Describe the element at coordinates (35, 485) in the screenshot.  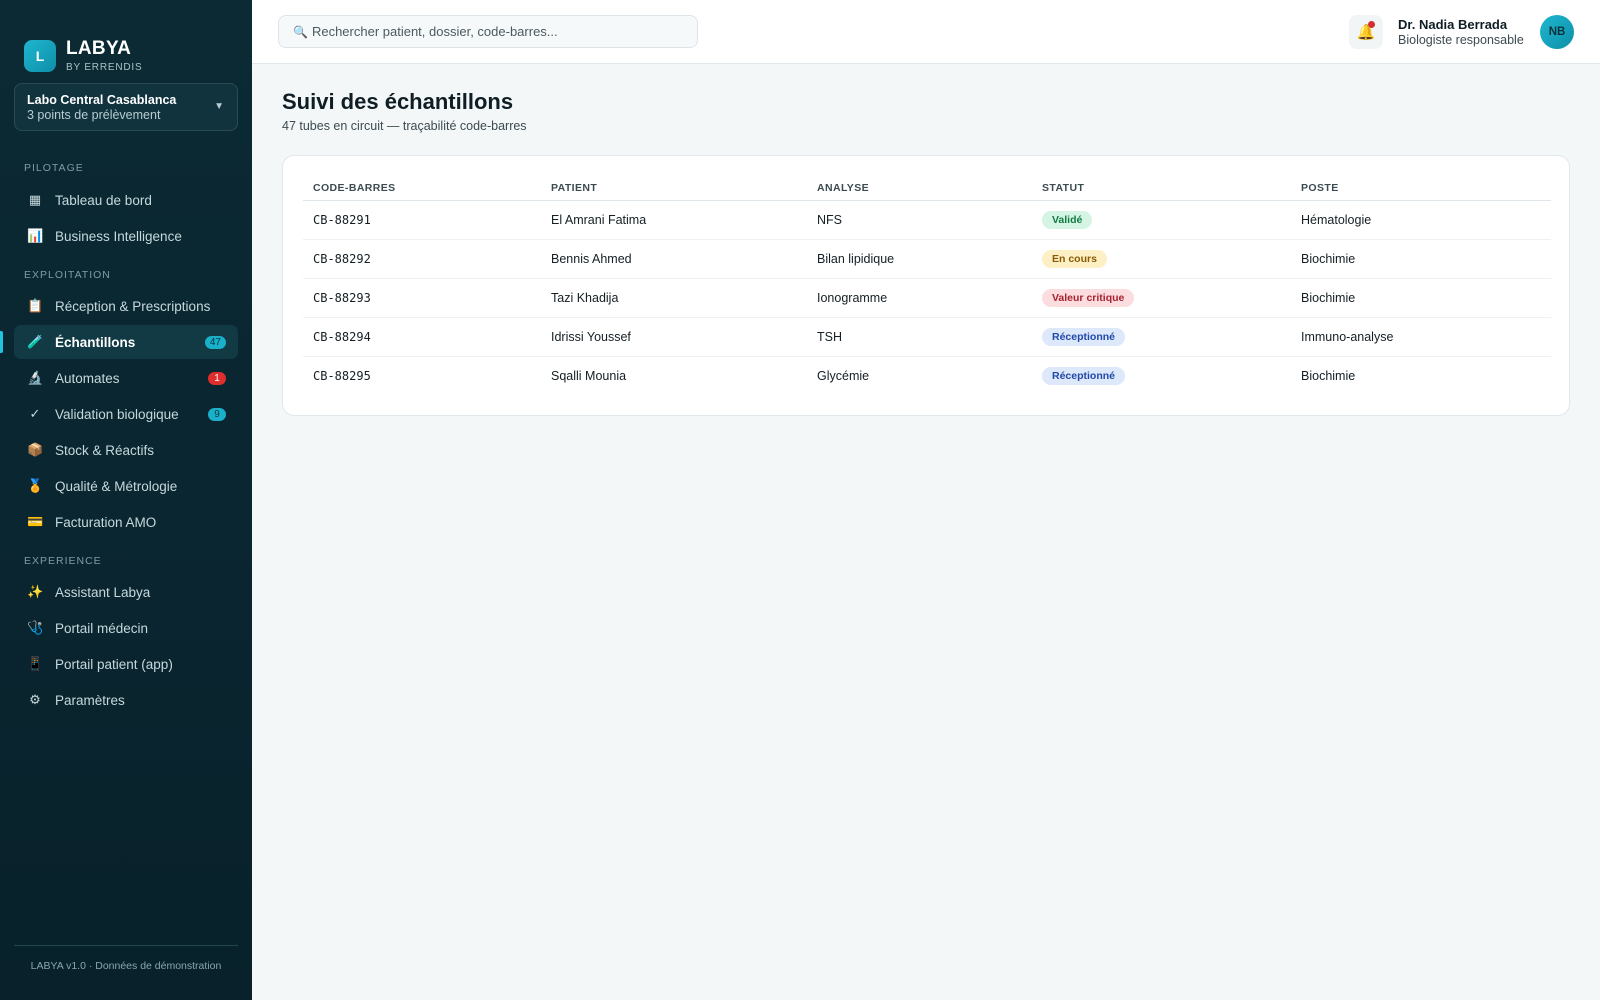
I see `medal-icon: 🏅` at that location.